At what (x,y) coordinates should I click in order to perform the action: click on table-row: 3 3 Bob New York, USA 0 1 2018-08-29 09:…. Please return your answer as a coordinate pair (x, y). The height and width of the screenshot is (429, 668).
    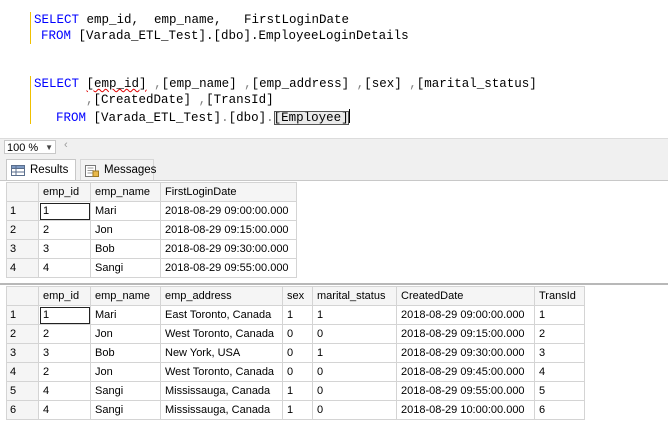
    Looking at the image, I should click on (295, 353).